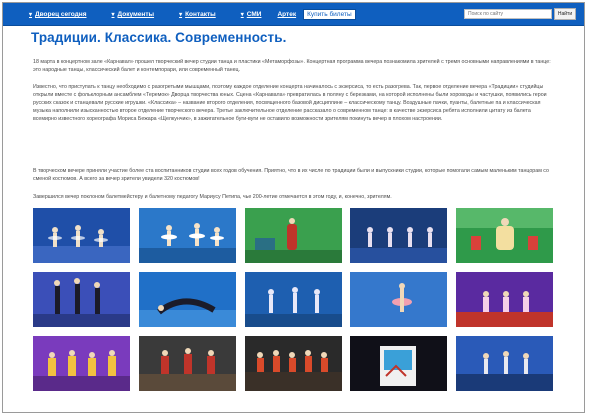 The height and width of the screenshot is (417, 589). What do you see at coordinates (565, 14) in the screenshot?
I see `search-button: Найти` at bounding box center [565, 14].